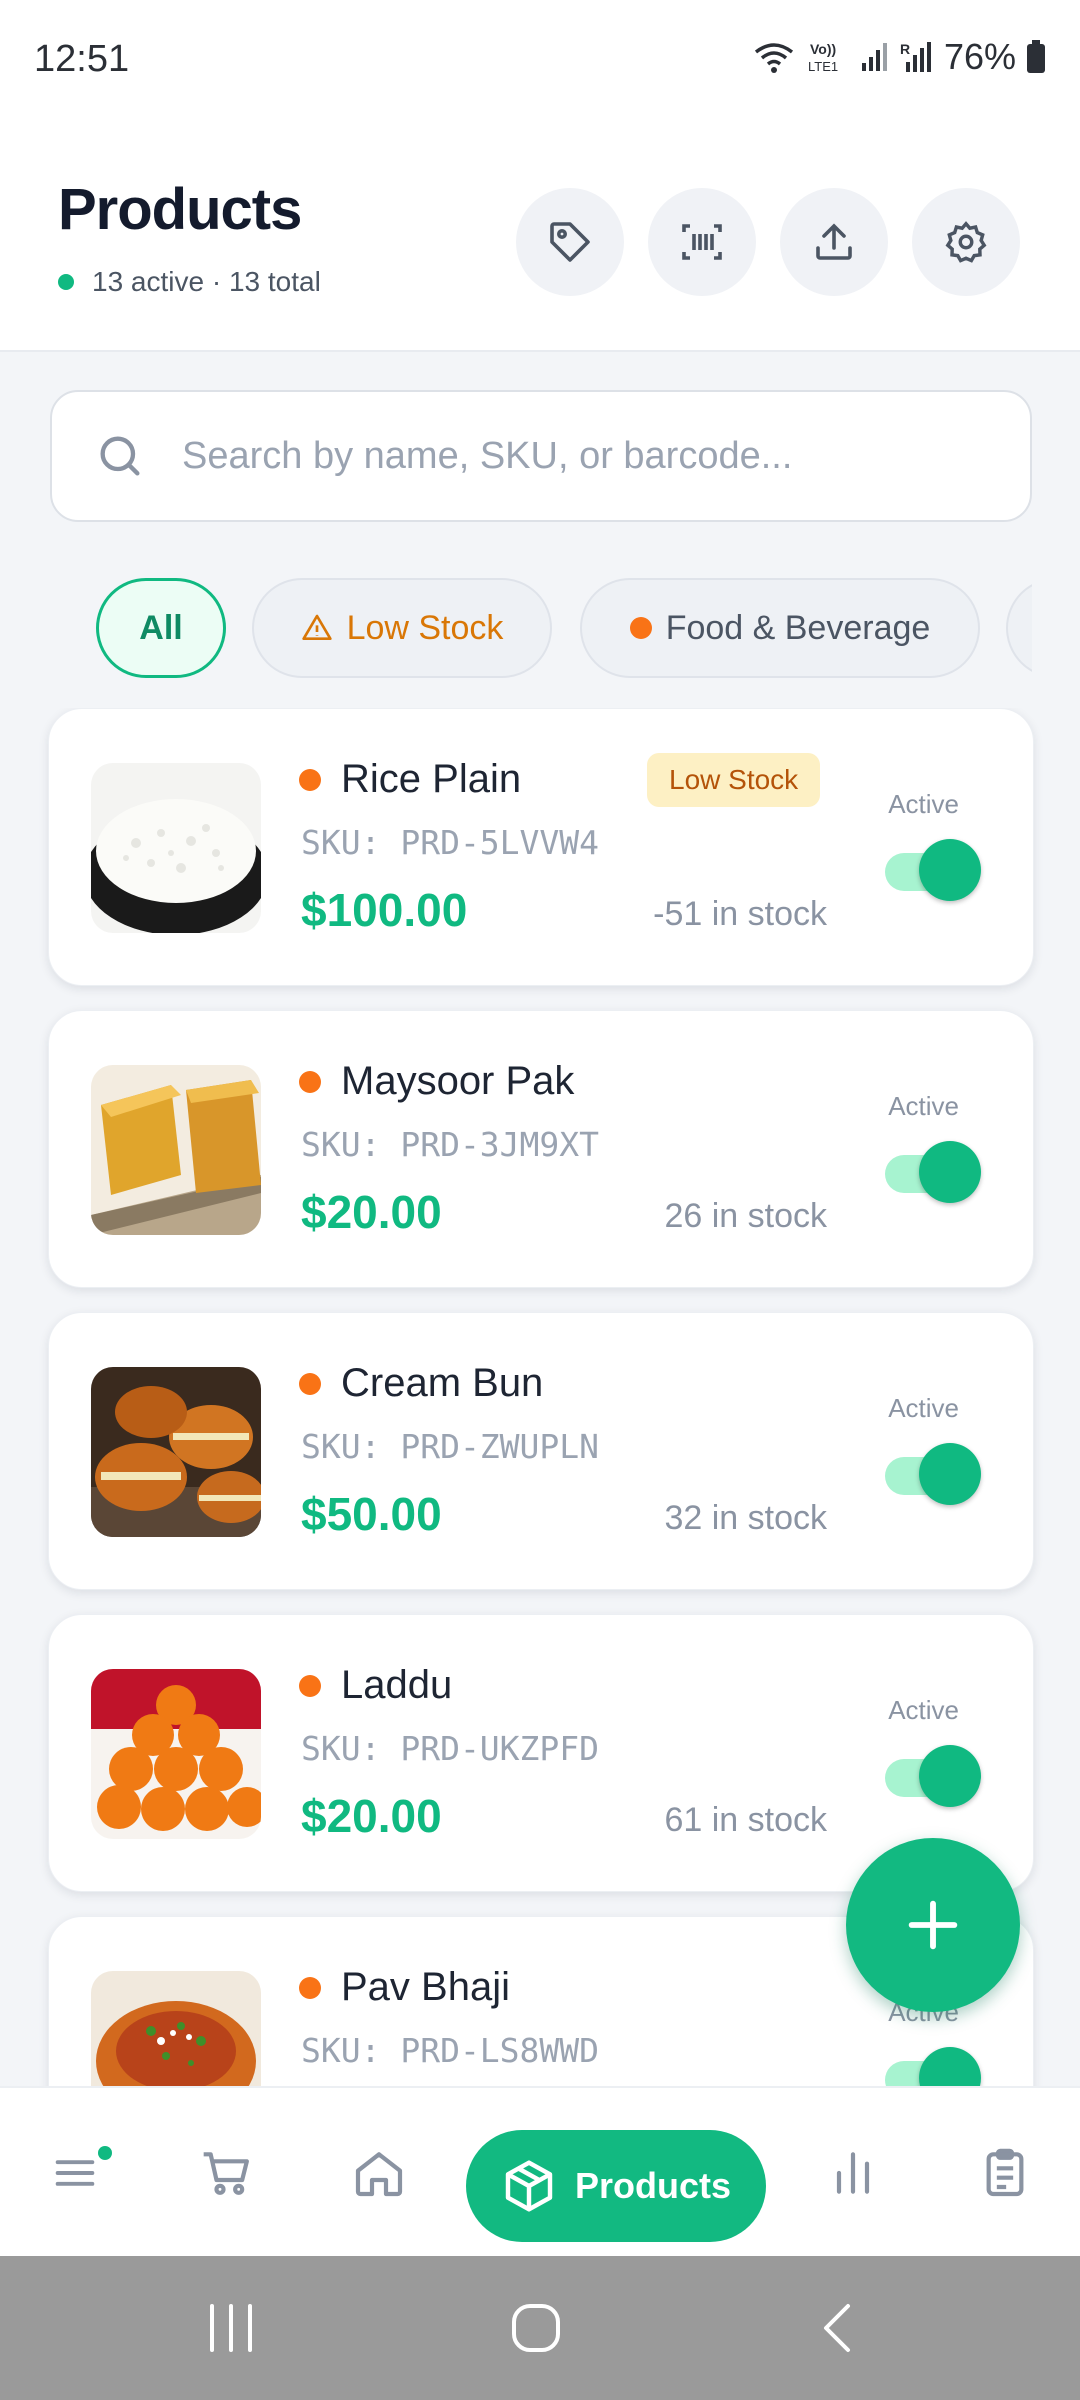 This screenshot has height=2400, width=1080. I want to click on svg-text: Vo)), so click(823, 49).